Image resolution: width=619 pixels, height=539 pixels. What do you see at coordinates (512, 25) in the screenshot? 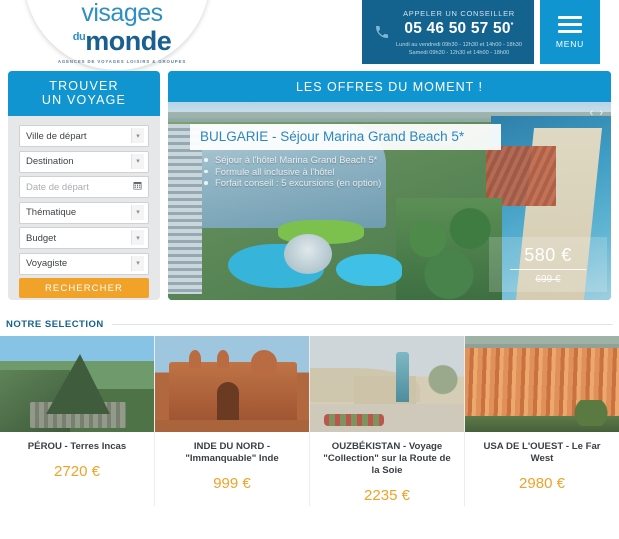
I see `phone-asterisk: *` at bounding box center [512, 25].